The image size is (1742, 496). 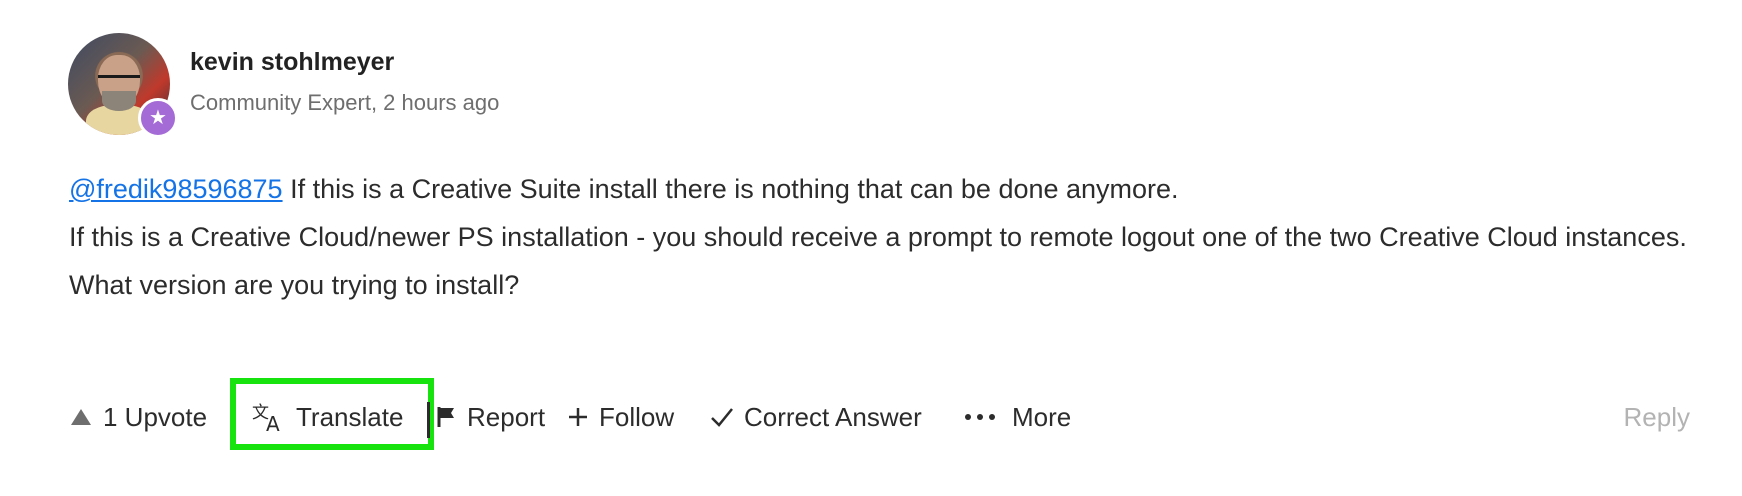 What do you see at coordinates (350, 416) in the screenshot?
I see `translate-label: Translate` at bounding box center [350, 416].